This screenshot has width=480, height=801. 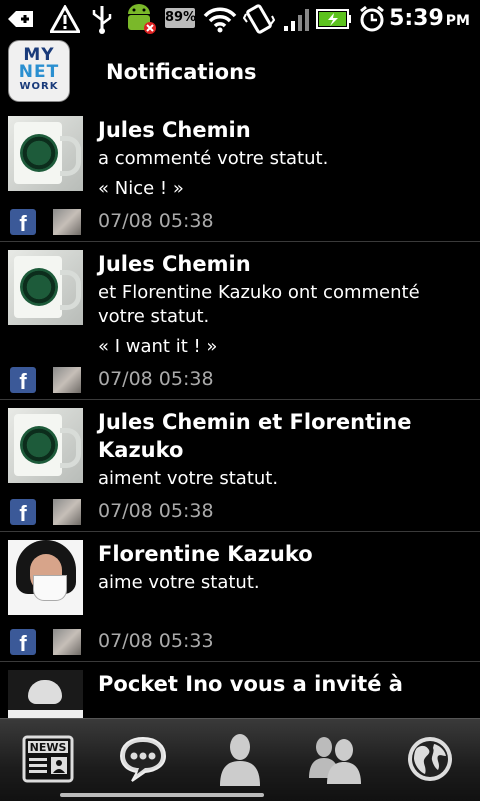 I want to click on signal-icon, so click(x=297, y=19).